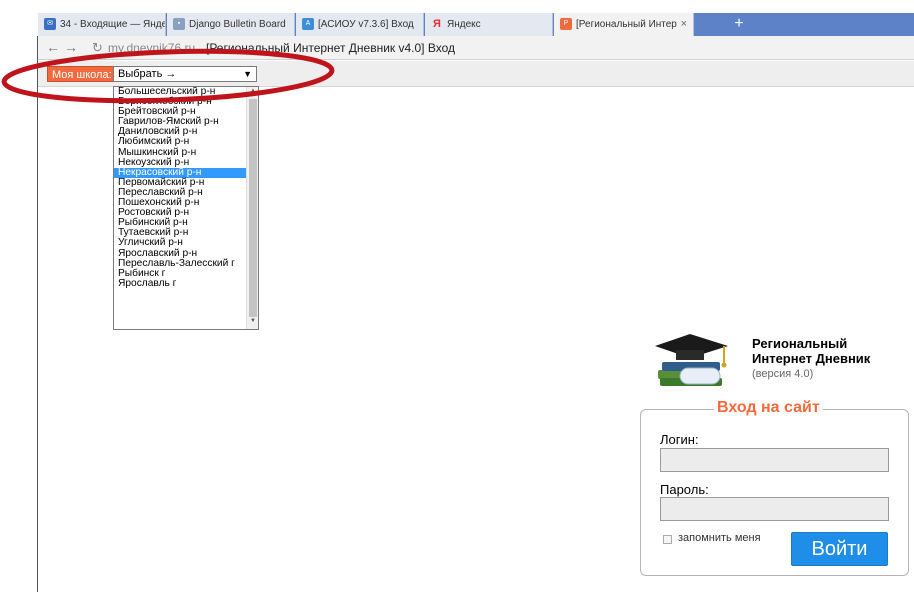 The width and height of the screenshot is (914, 592). I want to click on tab-yandex: Я Яндекс, so click(489, 24).